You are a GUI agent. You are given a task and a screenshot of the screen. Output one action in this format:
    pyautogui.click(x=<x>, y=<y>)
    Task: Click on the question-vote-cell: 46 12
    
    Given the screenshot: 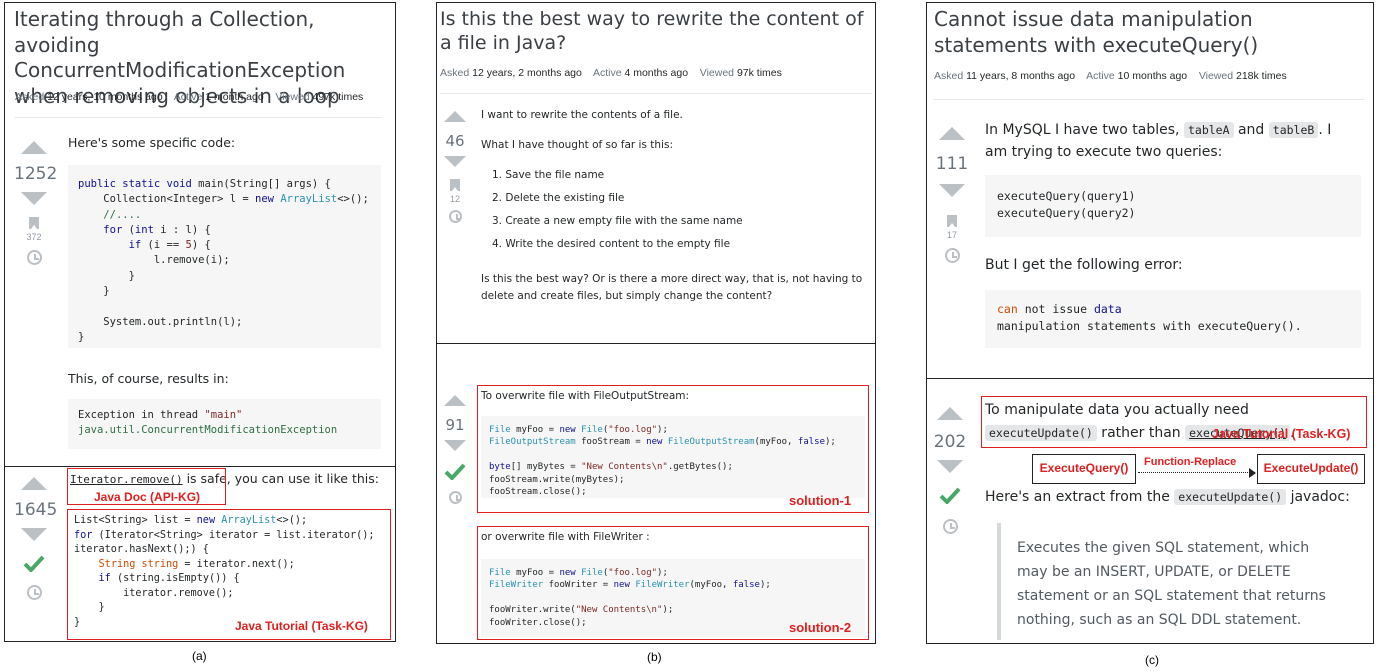 What is the action you would take?
    pyautogui.click(x=456, y=167)
    